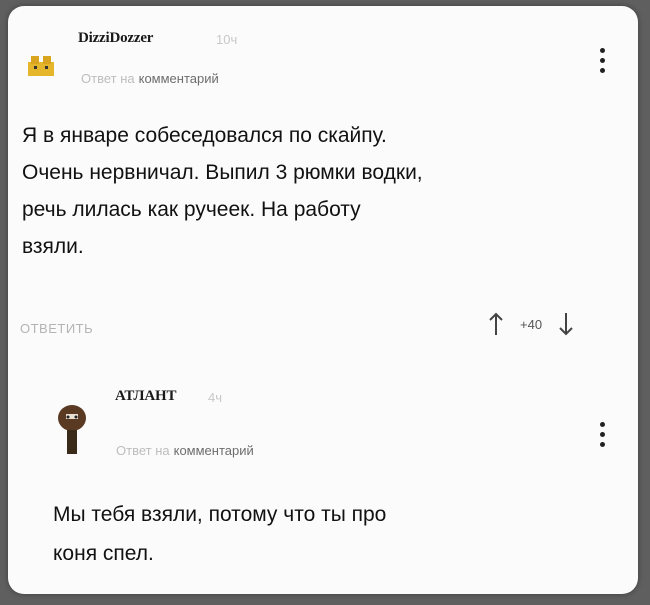 The height and width of the screenshot is (605, 650). What do you see at coordinates (191, 209) in the screenshot?
I see `comment-text-line: речь лилась как ручеек. На работу` at bounding box center [191, 209].